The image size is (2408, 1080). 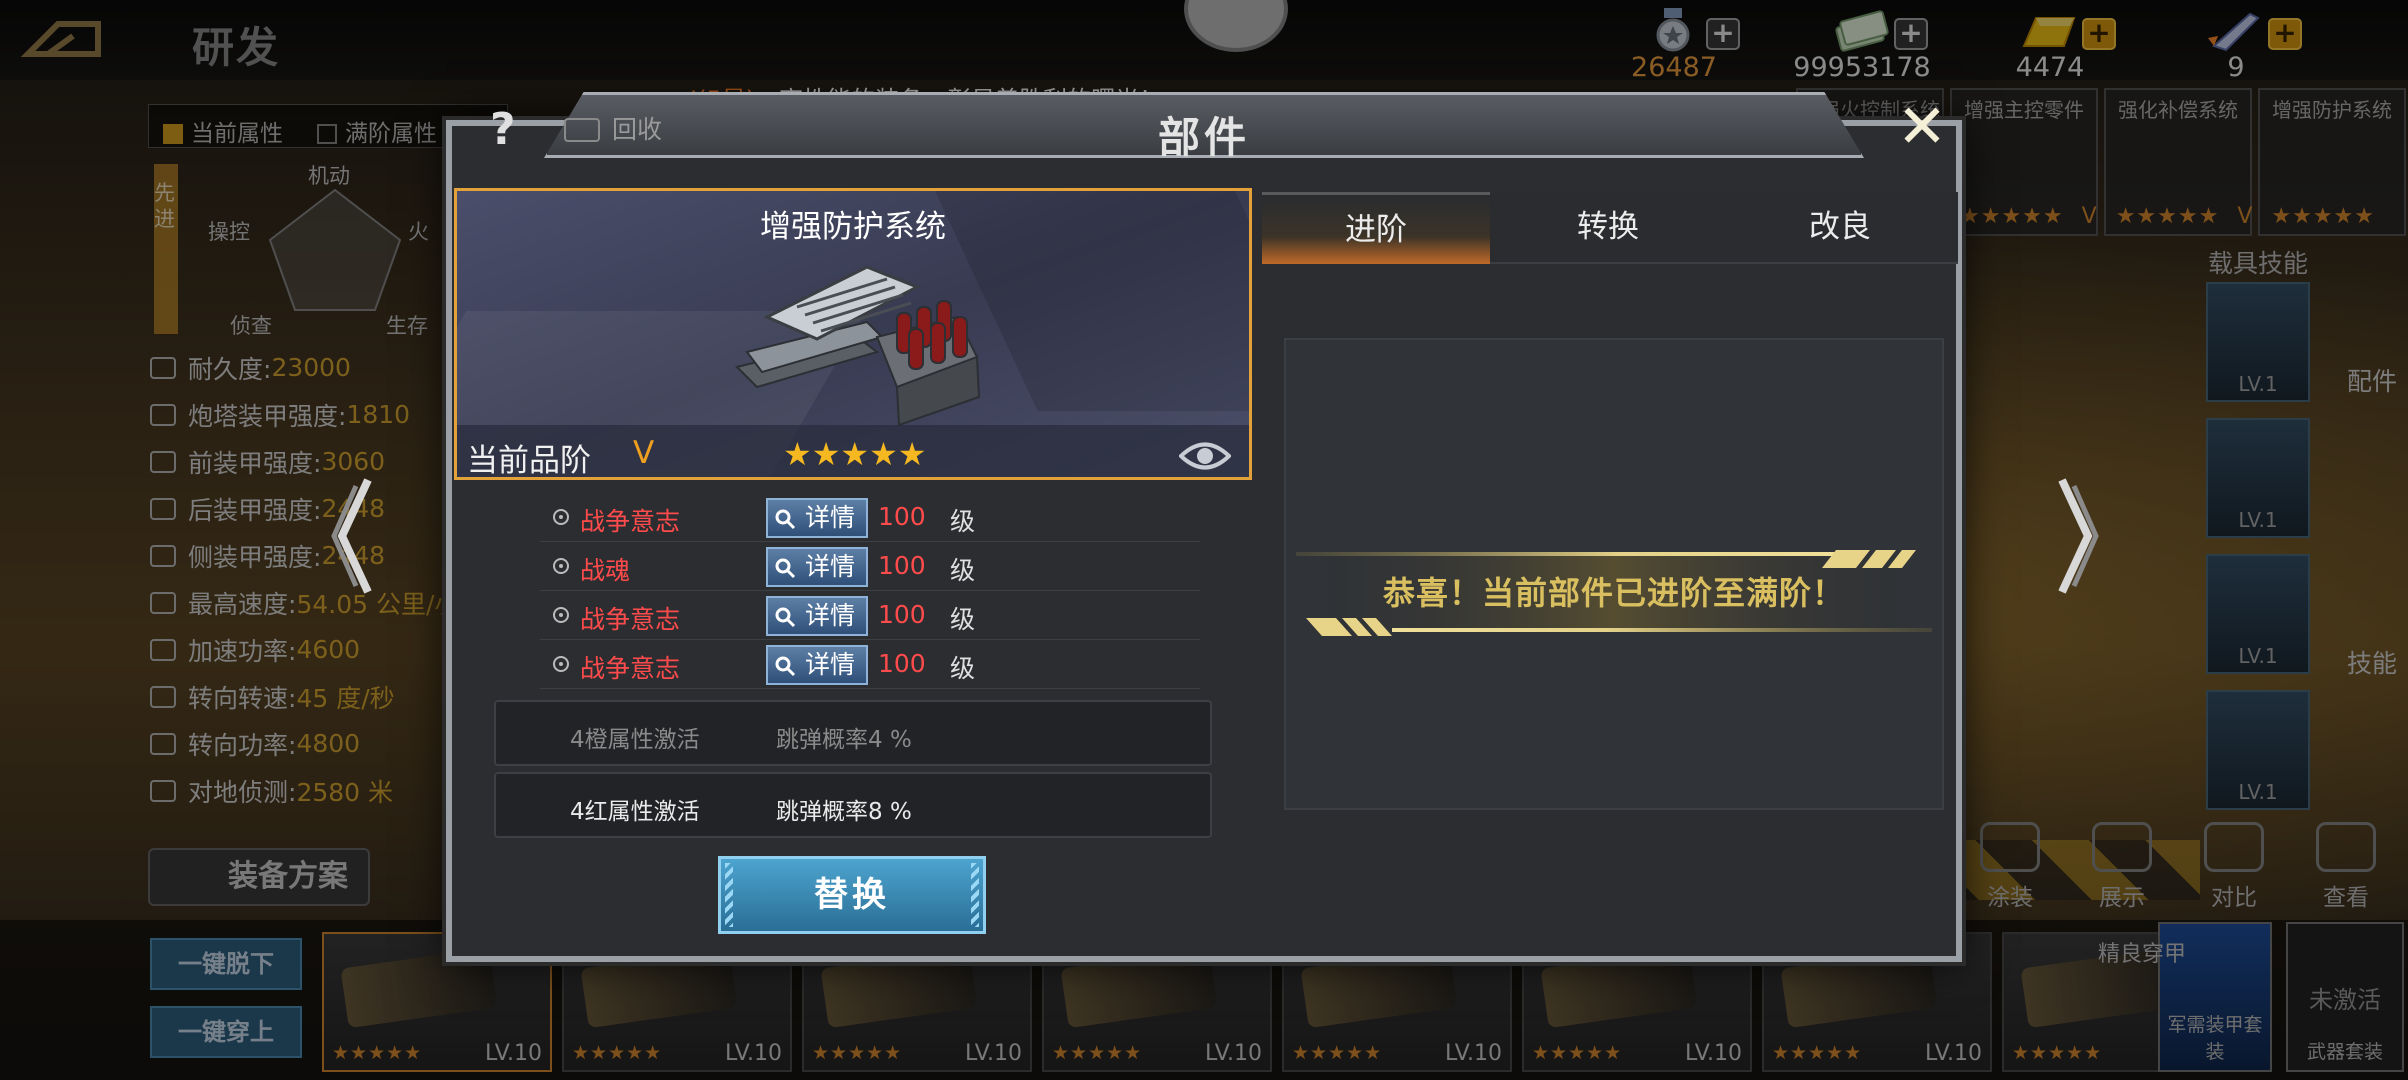 I want to click on tab-improve: 改良, so click(x=1840, y=228).